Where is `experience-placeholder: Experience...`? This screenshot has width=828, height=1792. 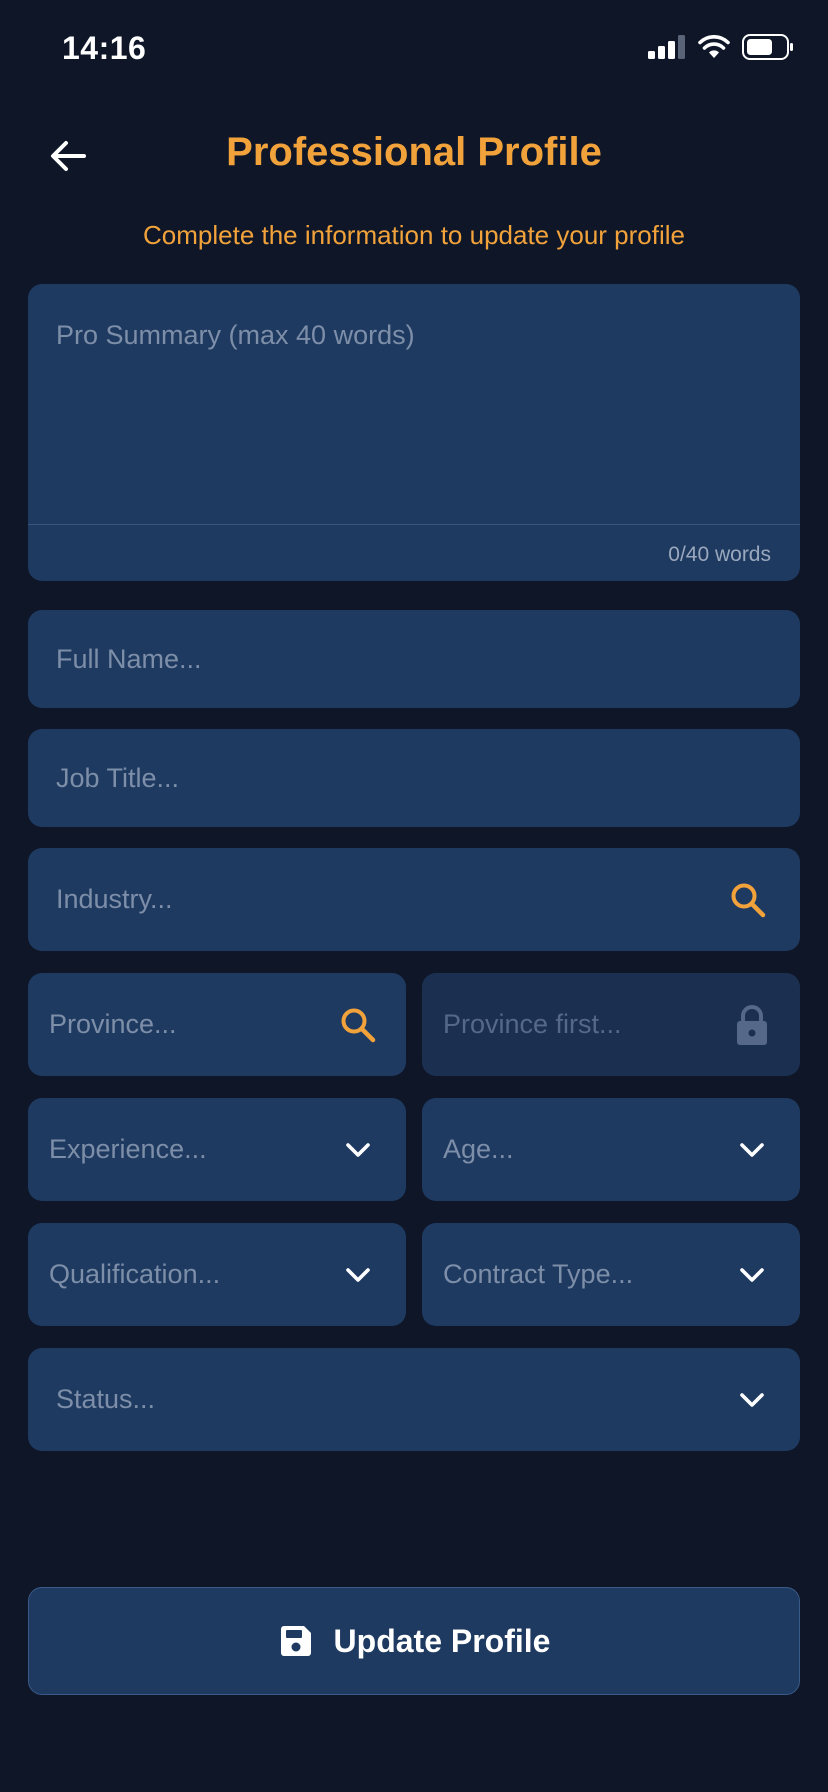
experience-placeholder: Experience... is located at coordinates (128, 1149).